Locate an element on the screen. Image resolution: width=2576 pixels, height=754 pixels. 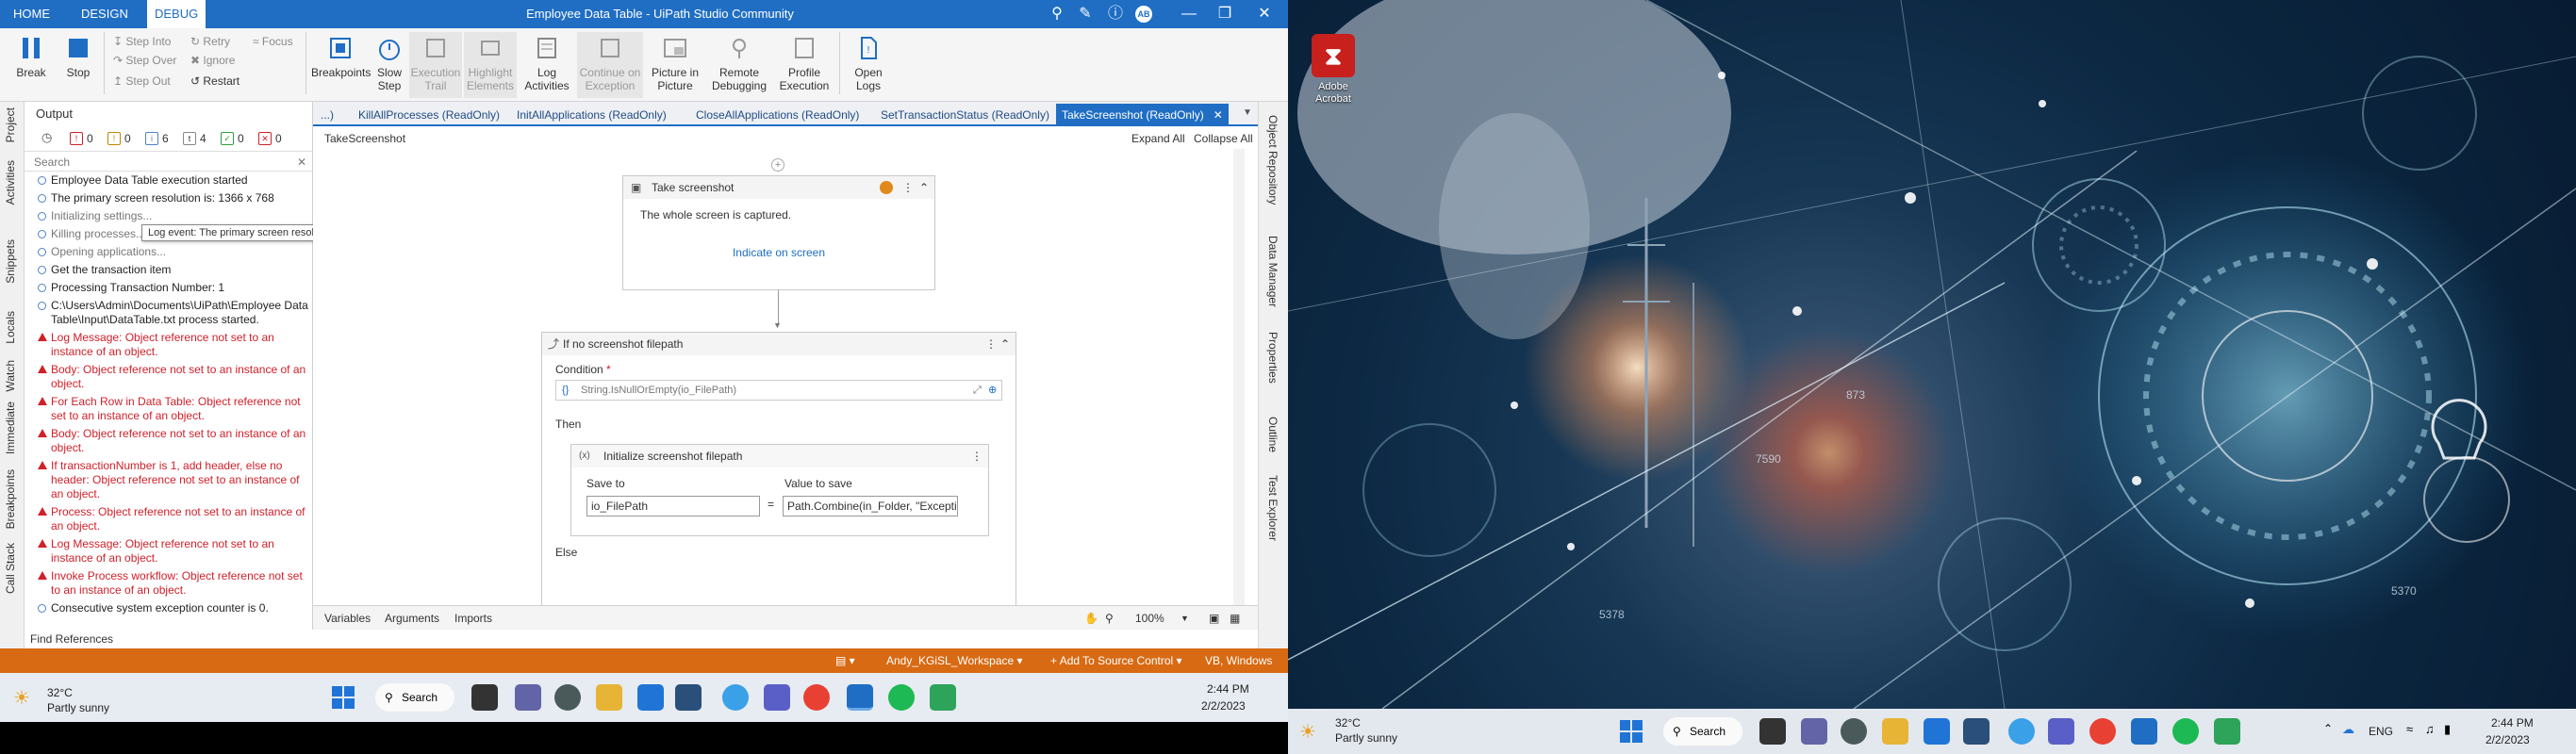
profile-execution-button: Profile Execution is located at coordinates (804, 65).